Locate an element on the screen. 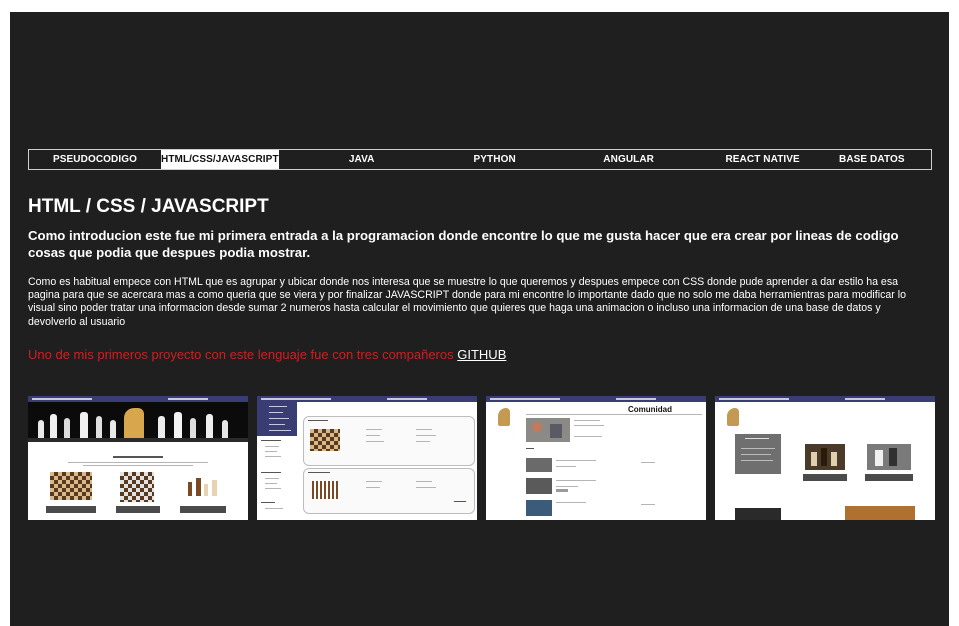 This screenshot has height=626, width=959. tab-java: JAVA is located at coordinates (362, 159).